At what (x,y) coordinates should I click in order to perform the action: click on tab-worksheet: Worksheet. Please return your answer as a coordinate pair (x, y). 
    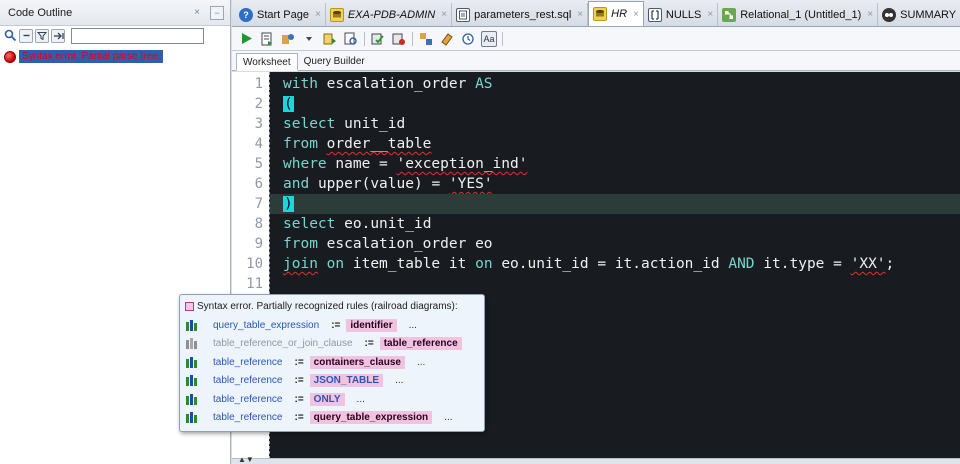
    Looking at the image, I should click on (267, 62).